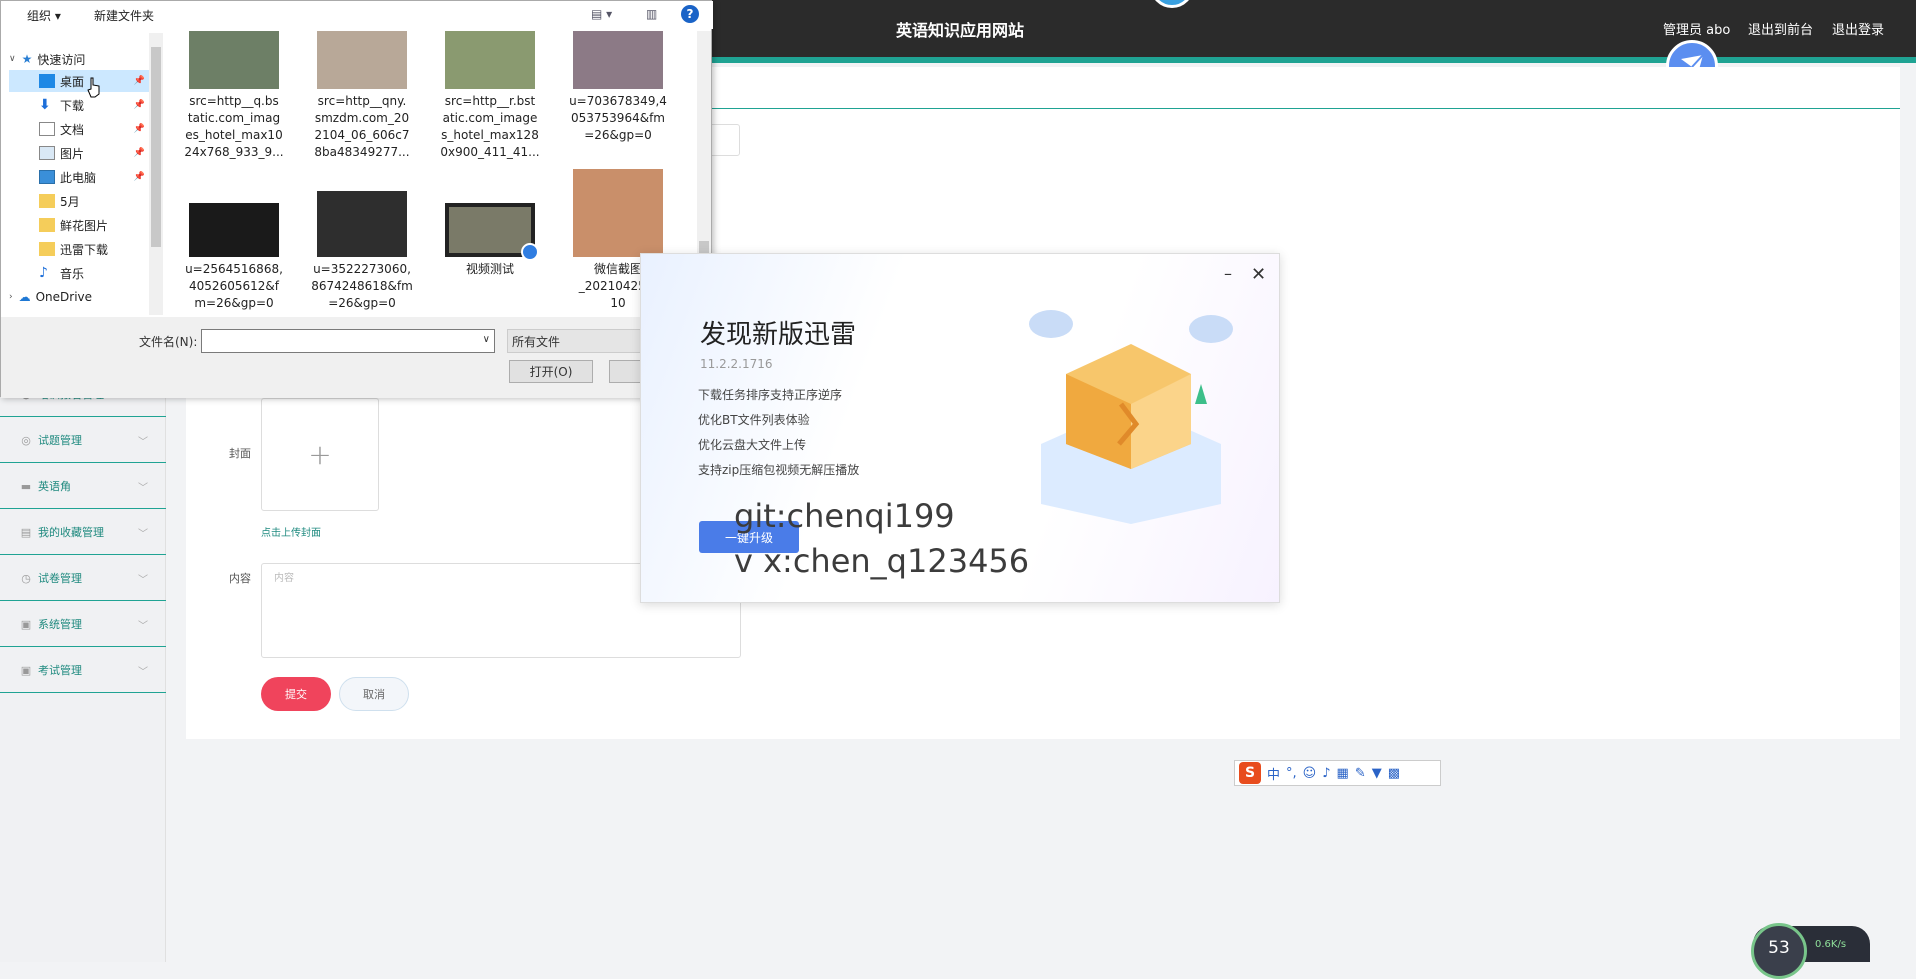 The width and height of the screenshot is (1916, 979). Describe the element at coordinates (11, 297) in the screenshot. I see `chevron-right-icon: ›` at that location.